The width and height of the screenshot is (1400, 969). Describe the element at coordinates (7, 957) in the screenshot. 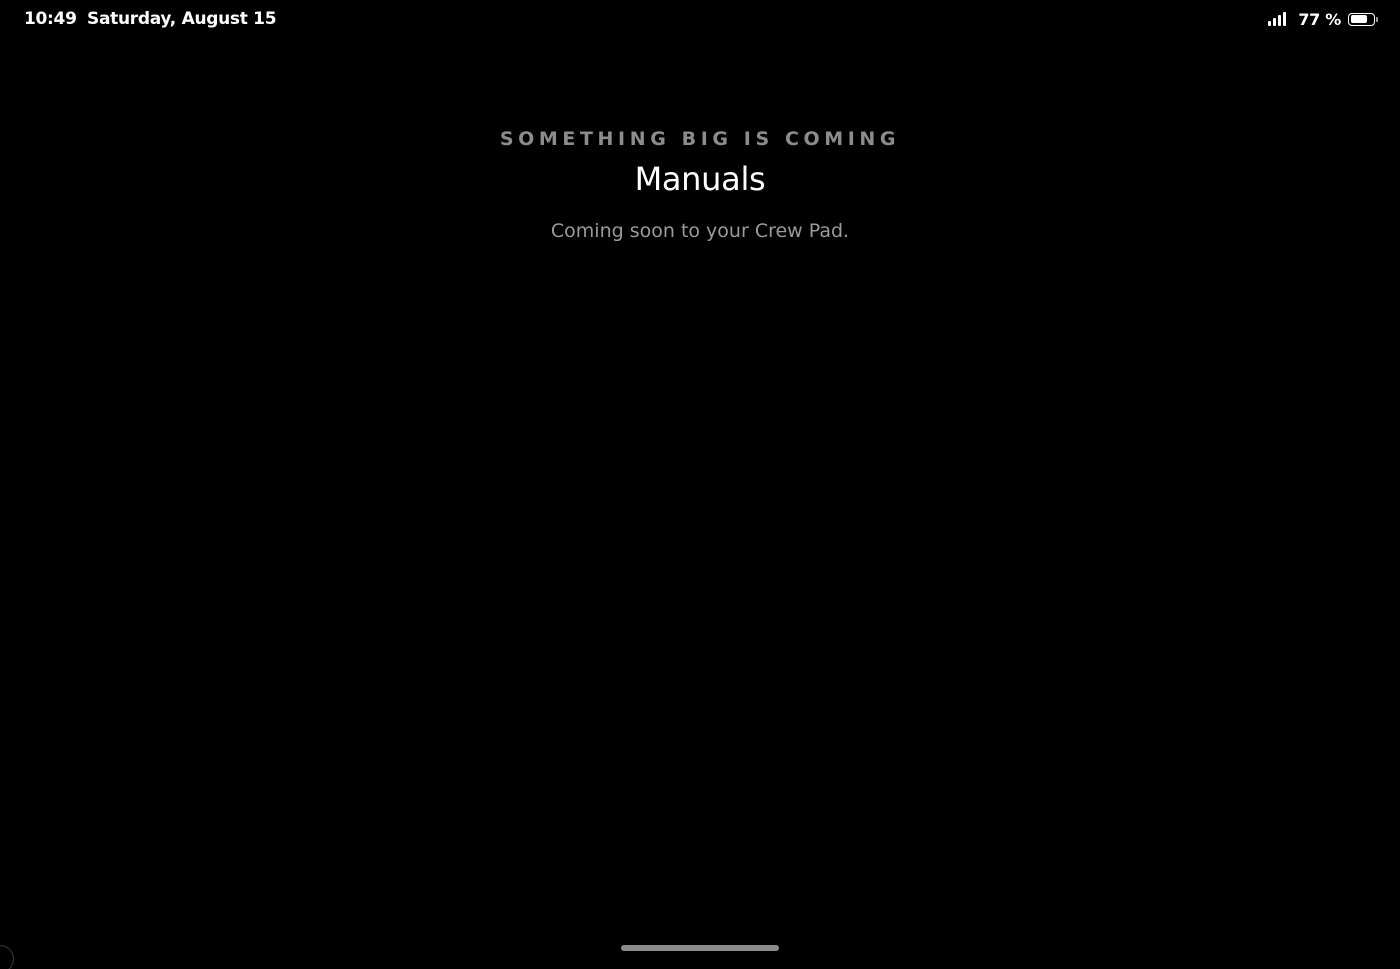

I see `corner-circle-icon` at that location.